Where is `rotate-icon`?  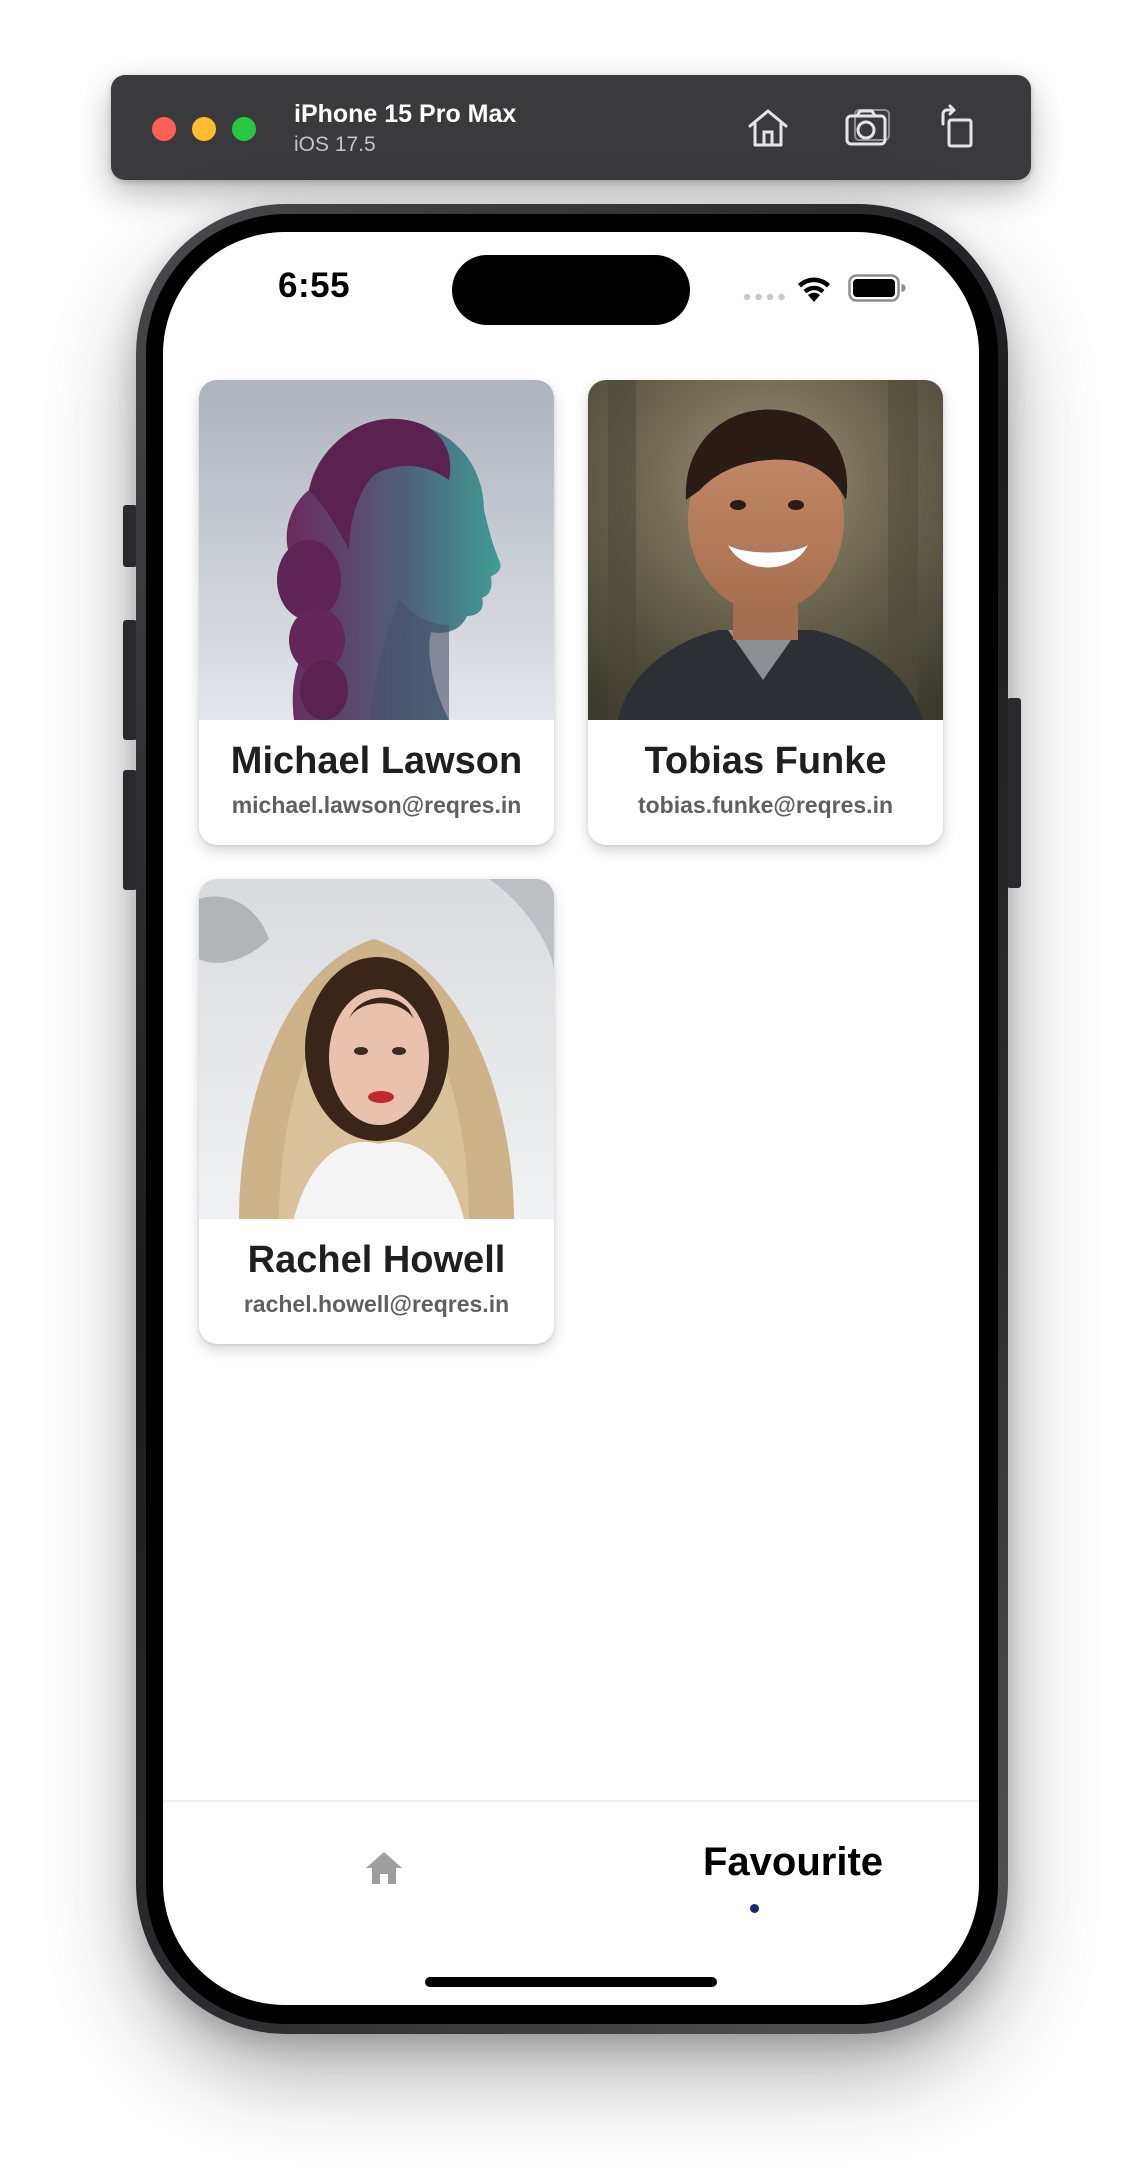 rotate-icon is located at coordinates (957, 126).